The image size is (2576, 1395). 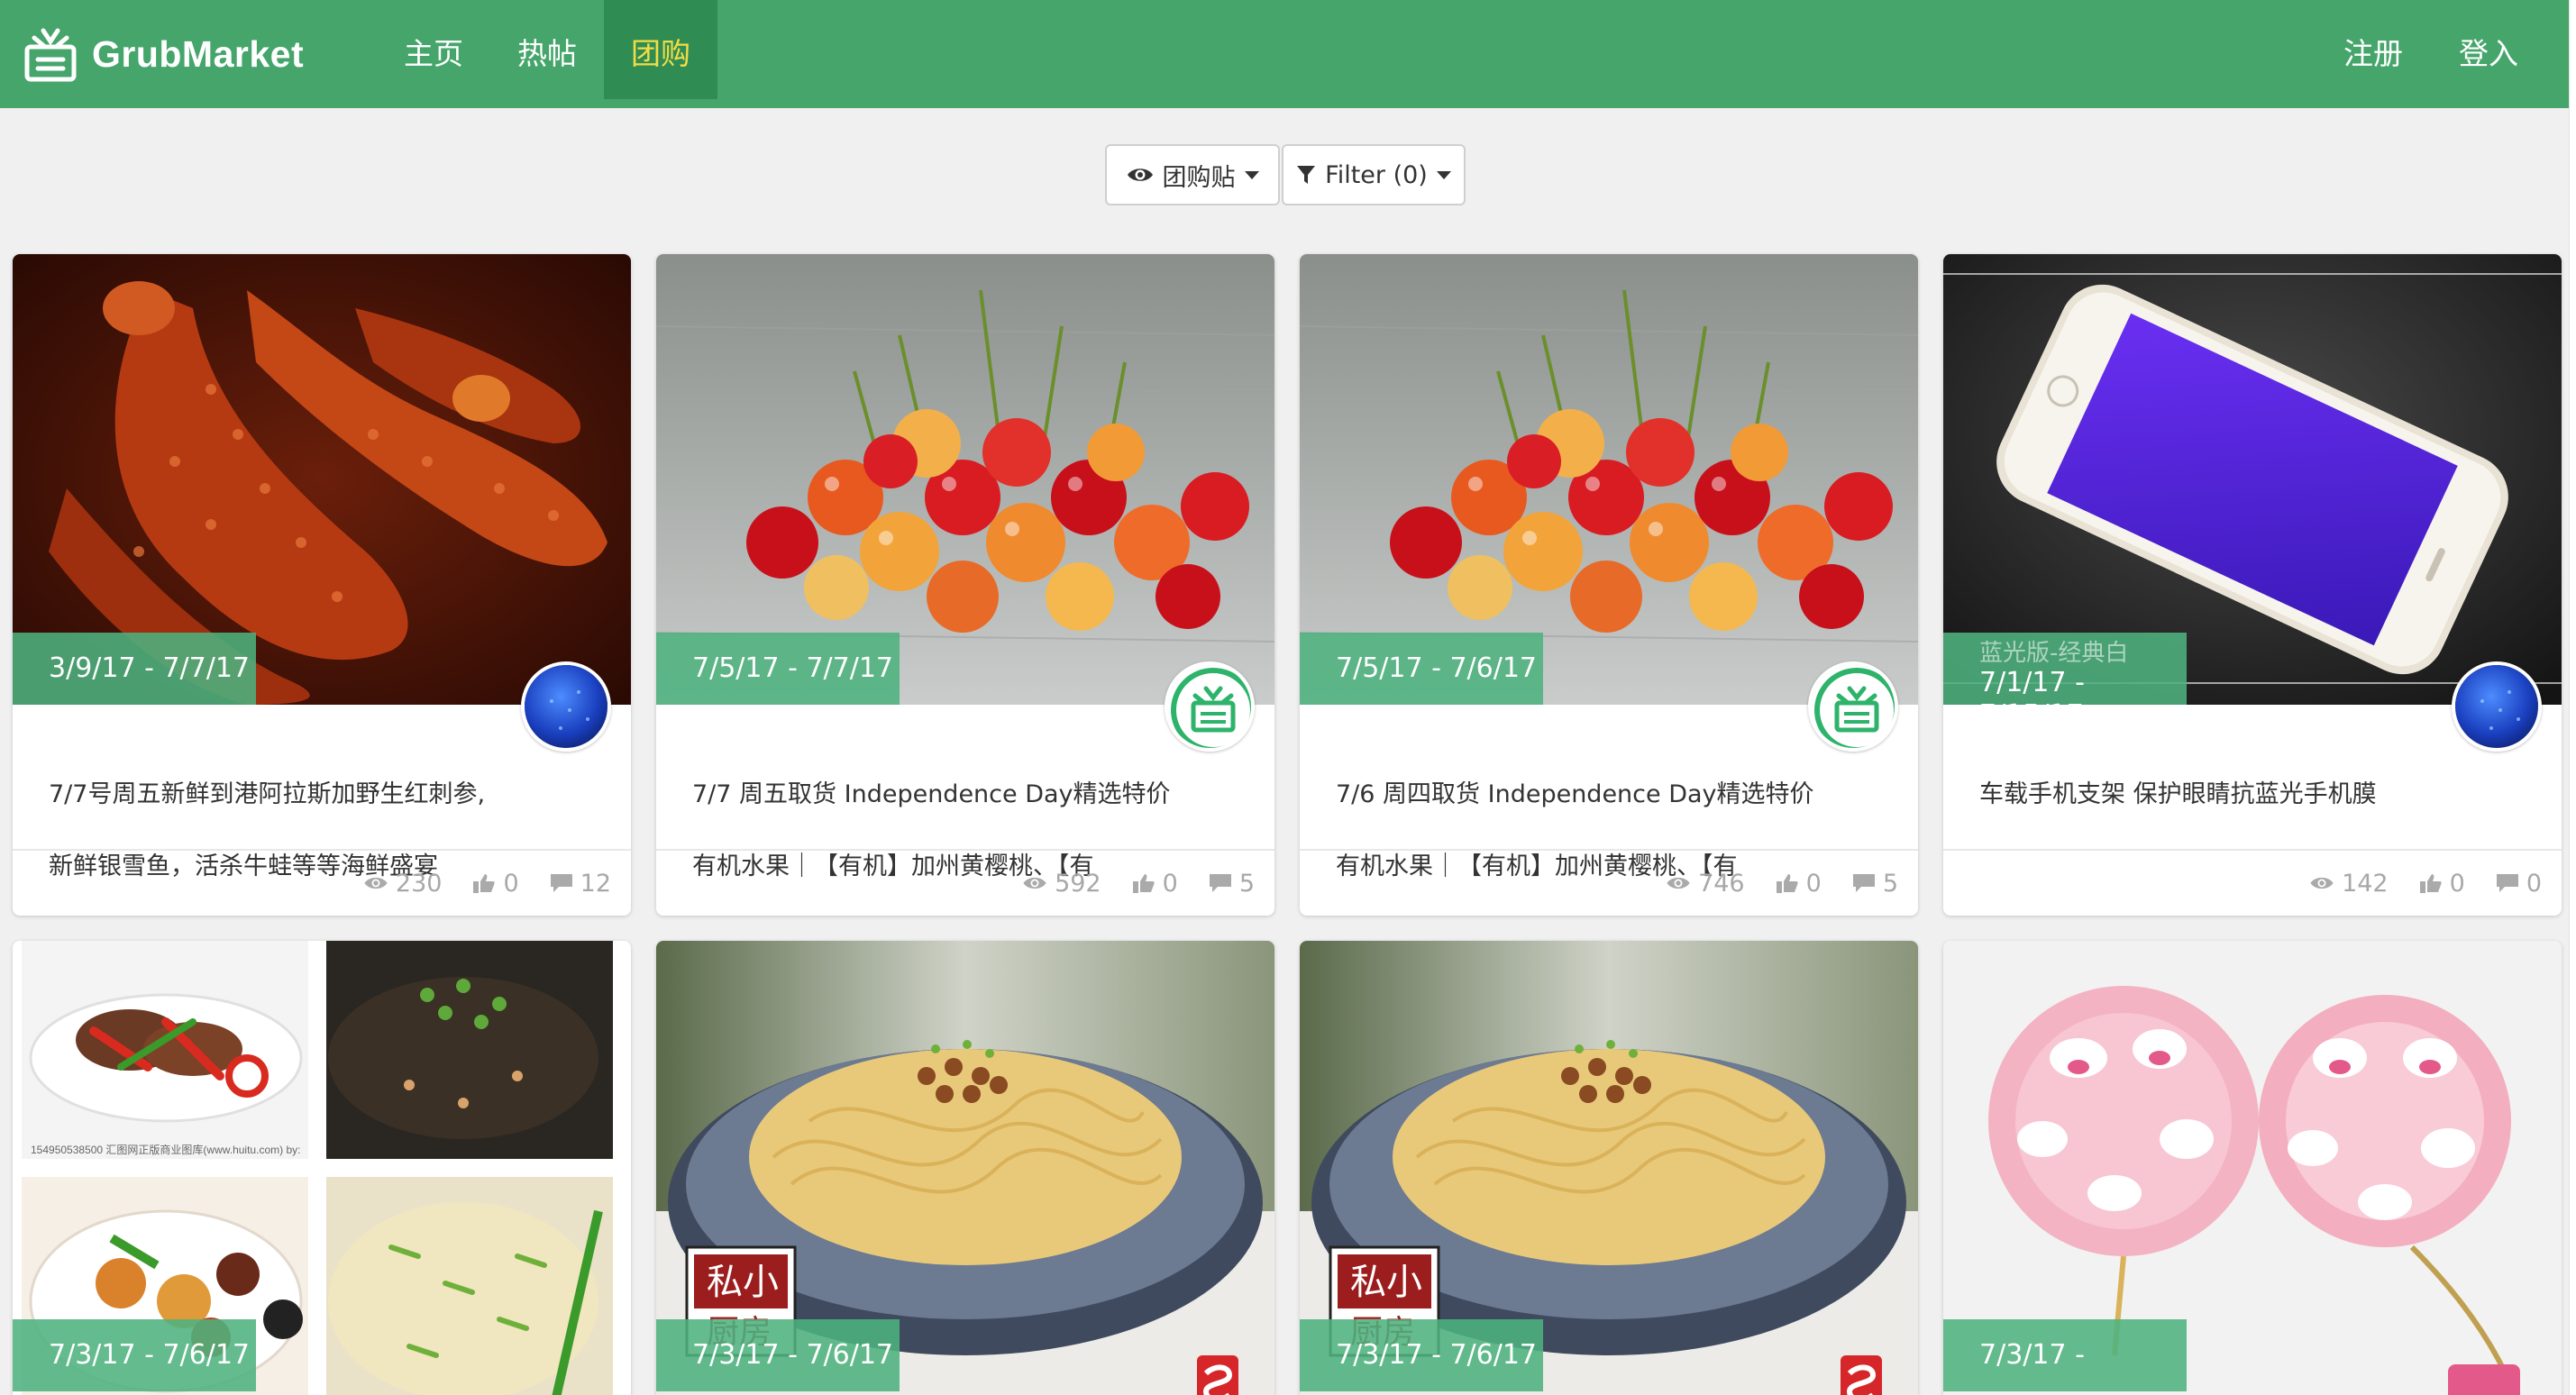 What do you see at coordinates (778, 669) in the screenshot?
I see `date-range-badge: 7/5/17 - 7/7/17` at bounding box center [778, 669].